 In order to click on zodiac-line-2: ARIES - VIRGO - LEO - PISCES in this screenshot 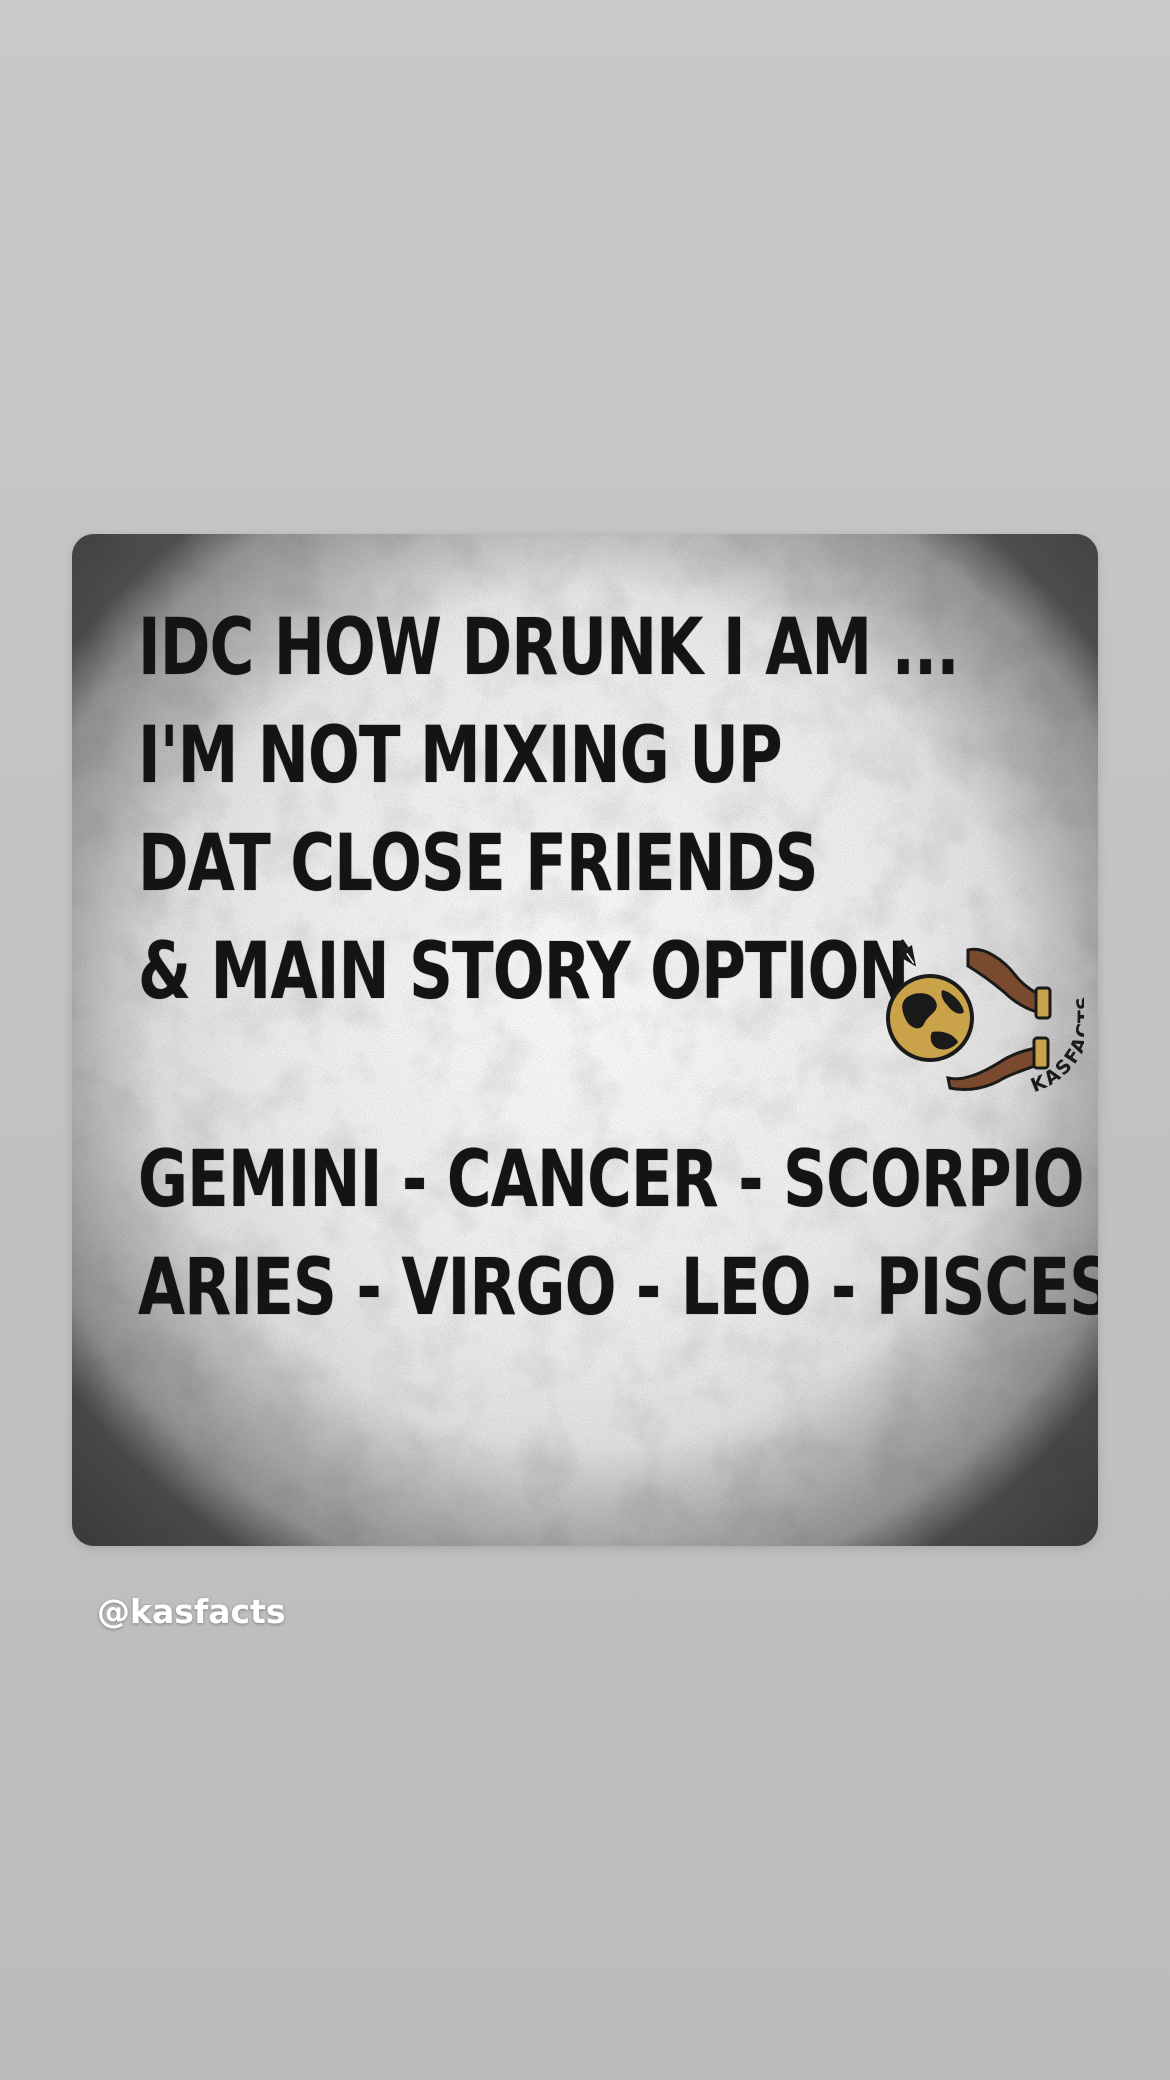, I will do `click(618, 1288)`.